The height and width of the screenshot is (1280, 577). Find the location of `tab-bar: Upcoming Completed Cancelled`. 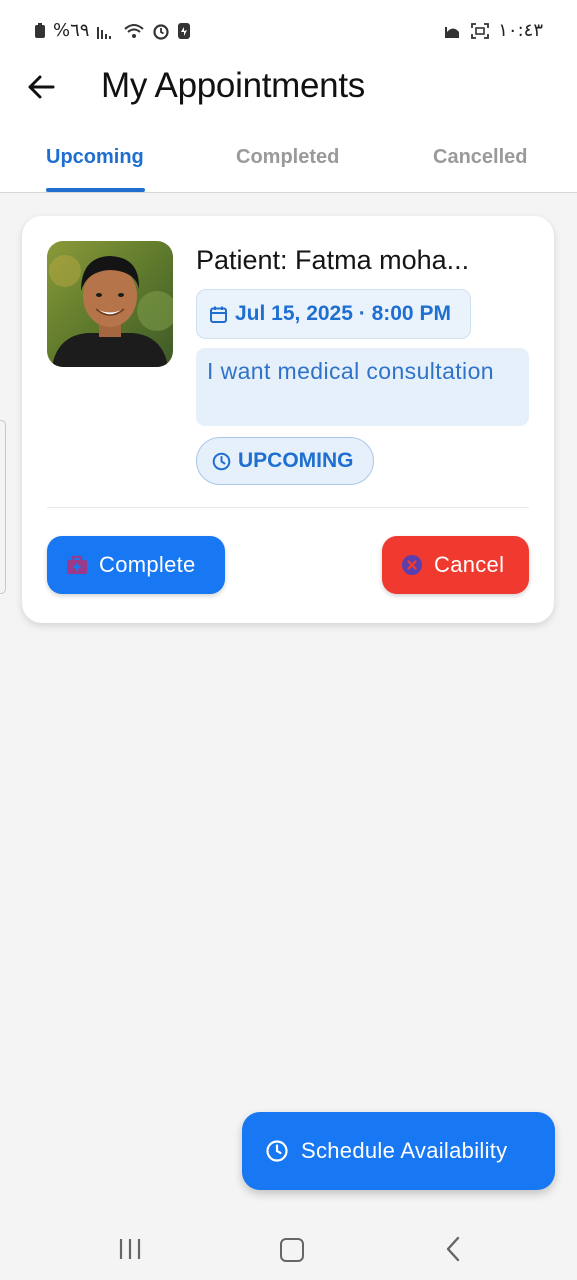

tab-bar: Upcoming Completed Cancelled is located at coordinates (288, 160).